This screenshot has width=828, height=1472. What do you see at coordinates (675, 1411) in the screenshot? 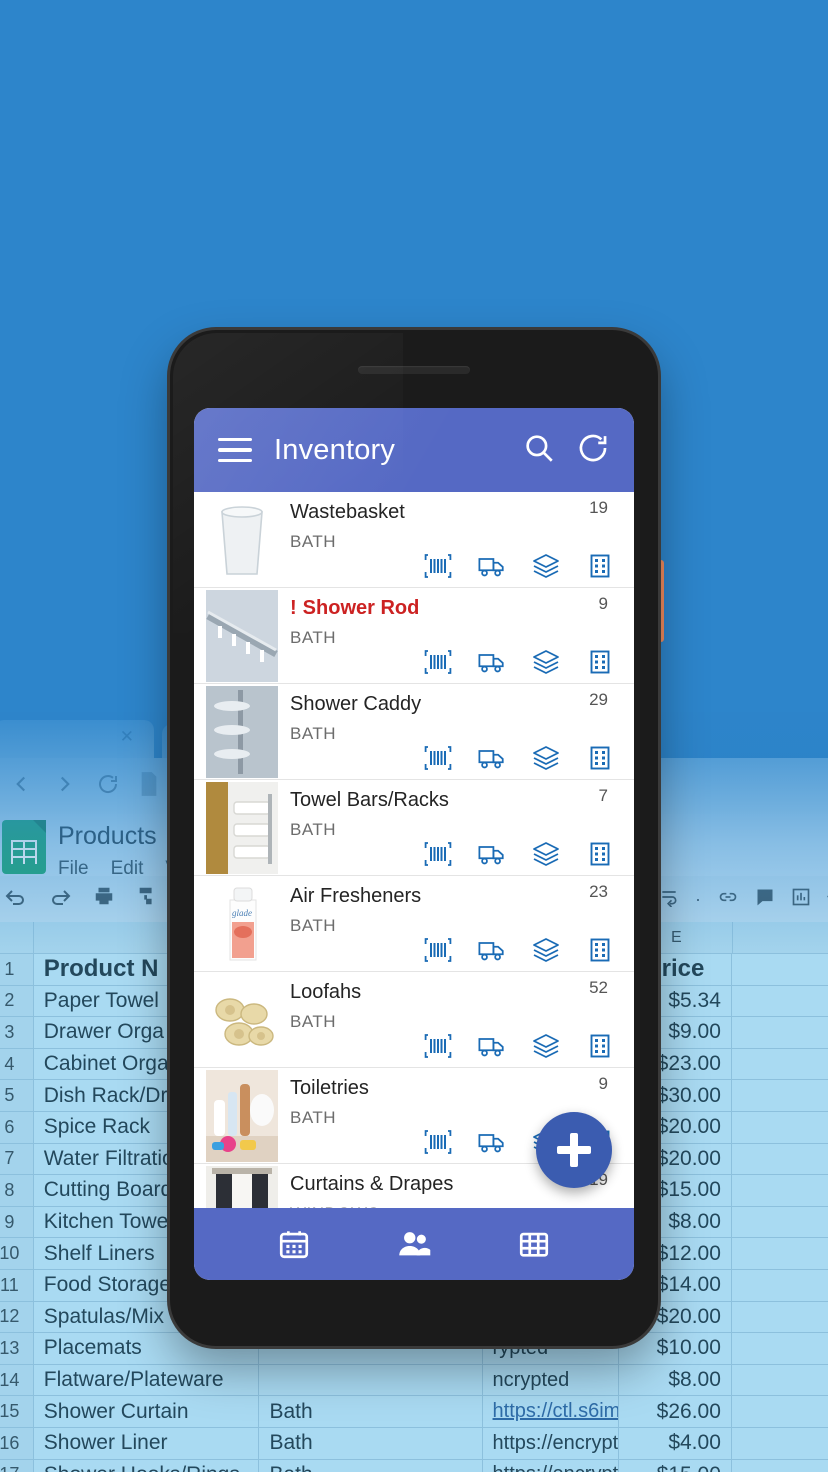
I see `cell-price: $26.00` at bounding box center [675, 1411].